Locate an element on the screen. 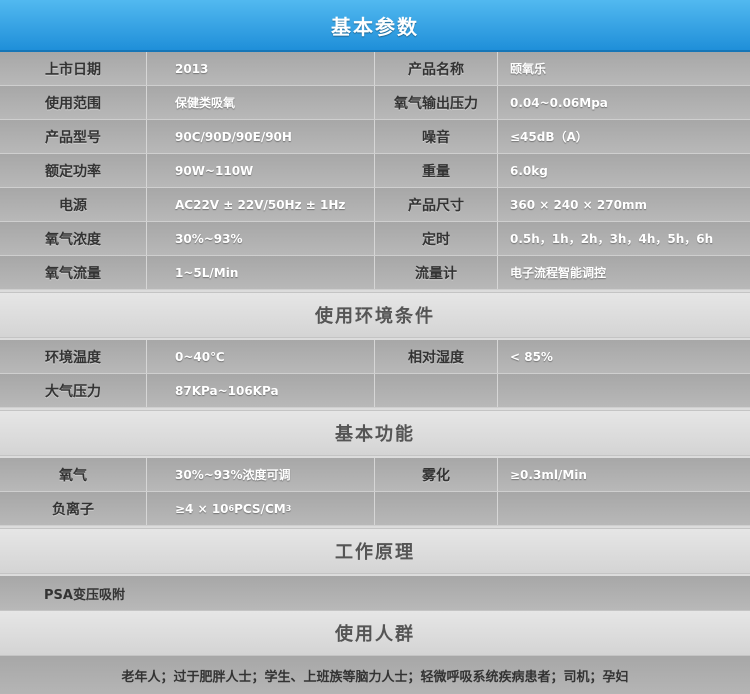 The image size is (750, 694). people-row: 老年人；过于肥胖人士；学生、上班族等脑力人士；轻微呼吸系统疾病患者；司机；孕妇 is located at coordinates (375, 675).